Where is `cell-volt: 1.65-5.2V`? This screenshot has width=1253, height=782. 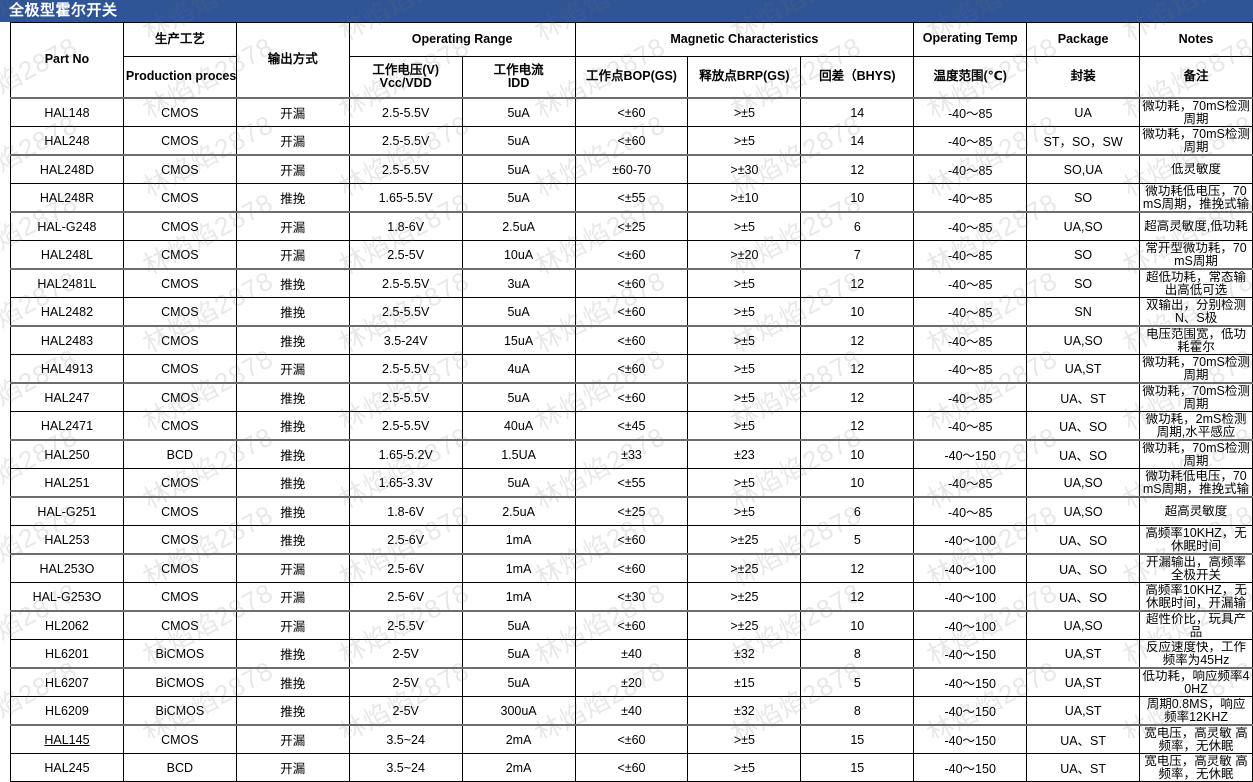
cell-volt: 1.65-5.2V is located at coordinates (405, 454).